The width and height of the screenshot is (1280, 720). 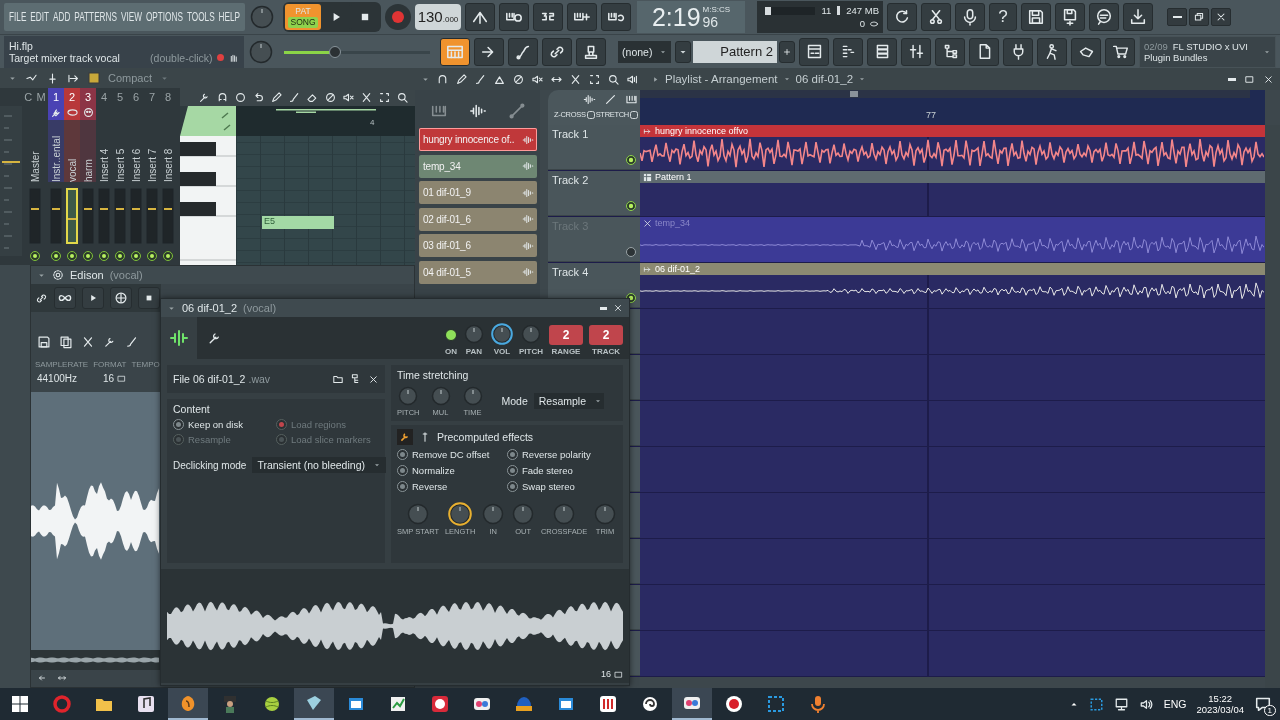 I want to click on menu-item: TOOLS, so click(x=200, y=17).